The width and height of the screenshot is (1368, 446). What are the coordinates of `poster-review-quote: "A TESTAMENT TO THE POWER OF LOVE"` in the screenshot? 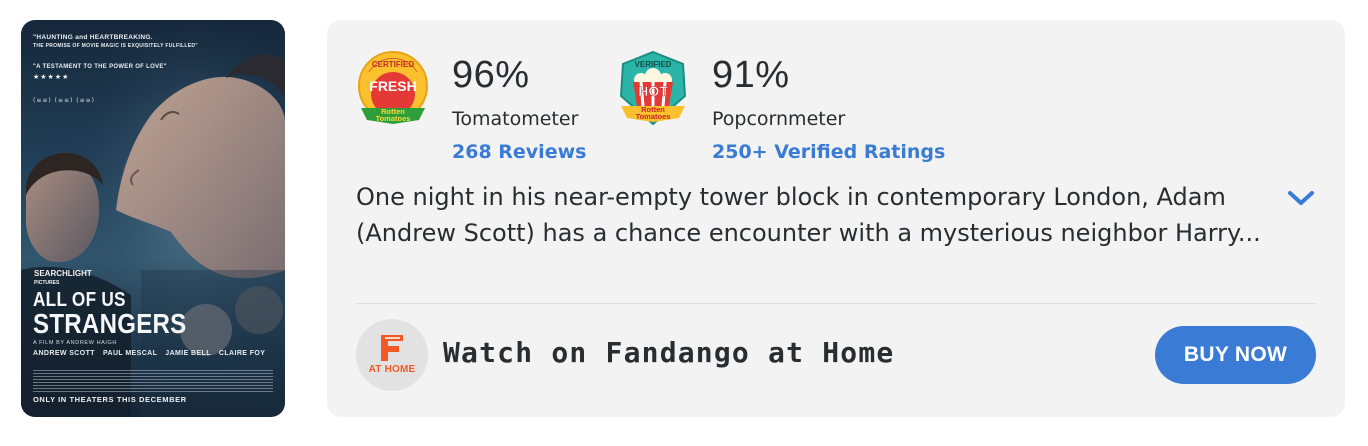 It's located at (100, 67).